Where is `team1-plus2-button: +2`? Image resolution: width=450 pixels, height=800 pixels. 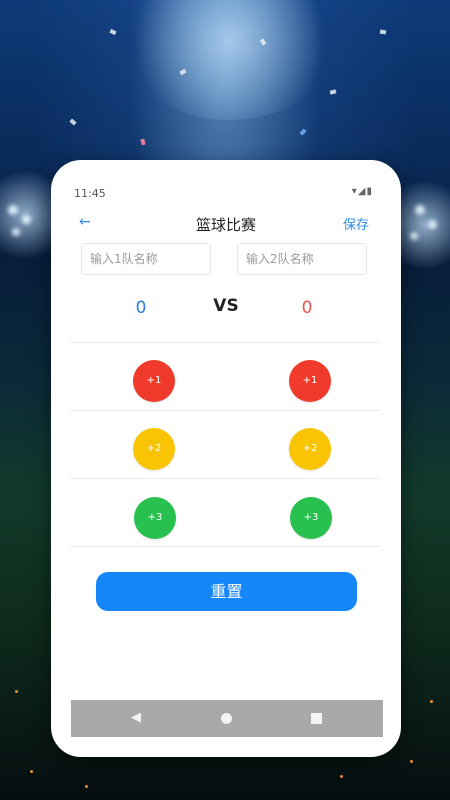
team1-plus2-button: +2 is located at coordinates (154, 449).